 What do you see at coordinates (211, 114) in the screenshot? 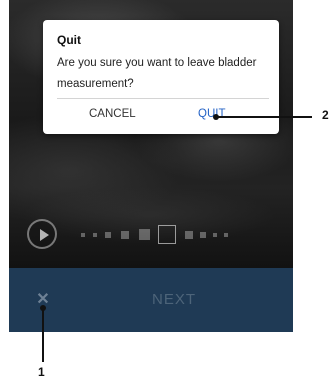
I see `quit-button: QUIT` at bounding box center [211, 114].